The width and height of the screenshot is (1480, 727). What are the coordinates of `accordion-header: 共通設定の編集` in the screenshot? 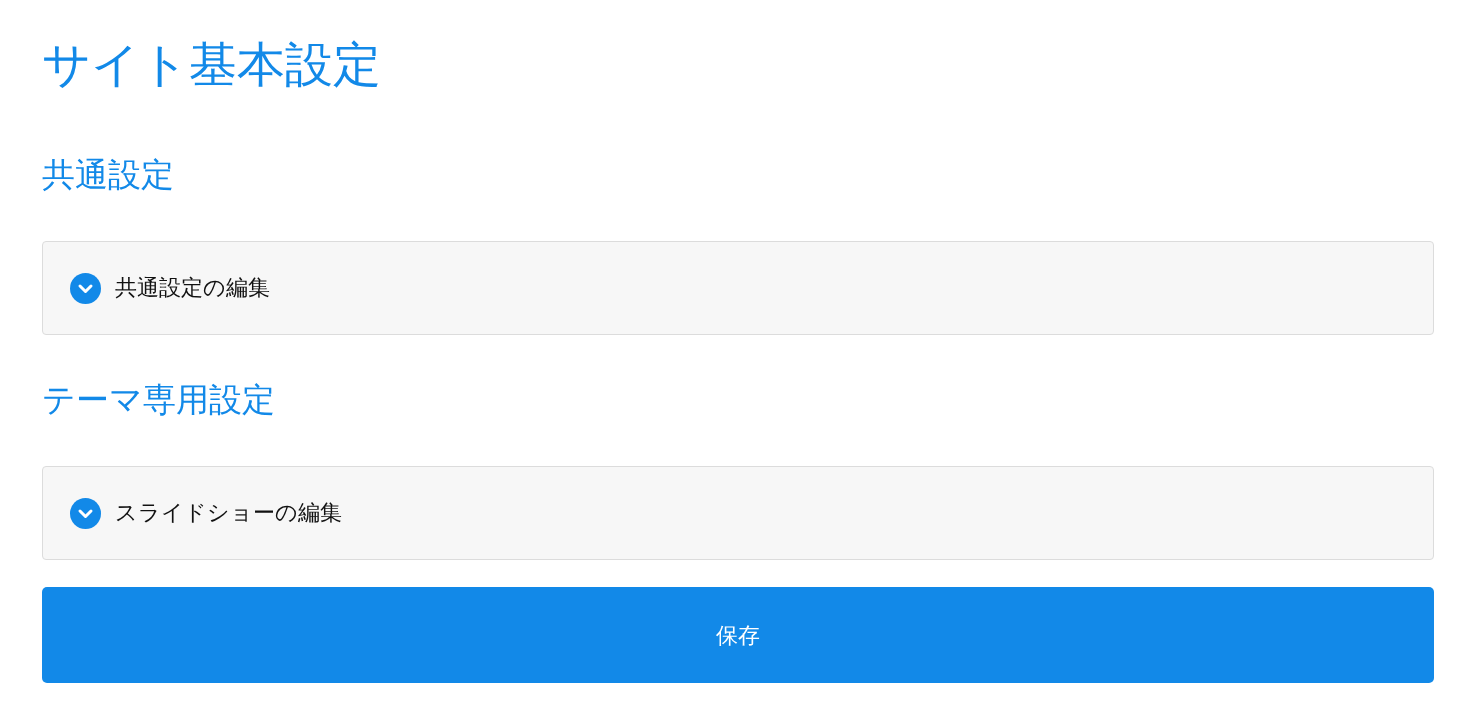 It's located at (738, 288).